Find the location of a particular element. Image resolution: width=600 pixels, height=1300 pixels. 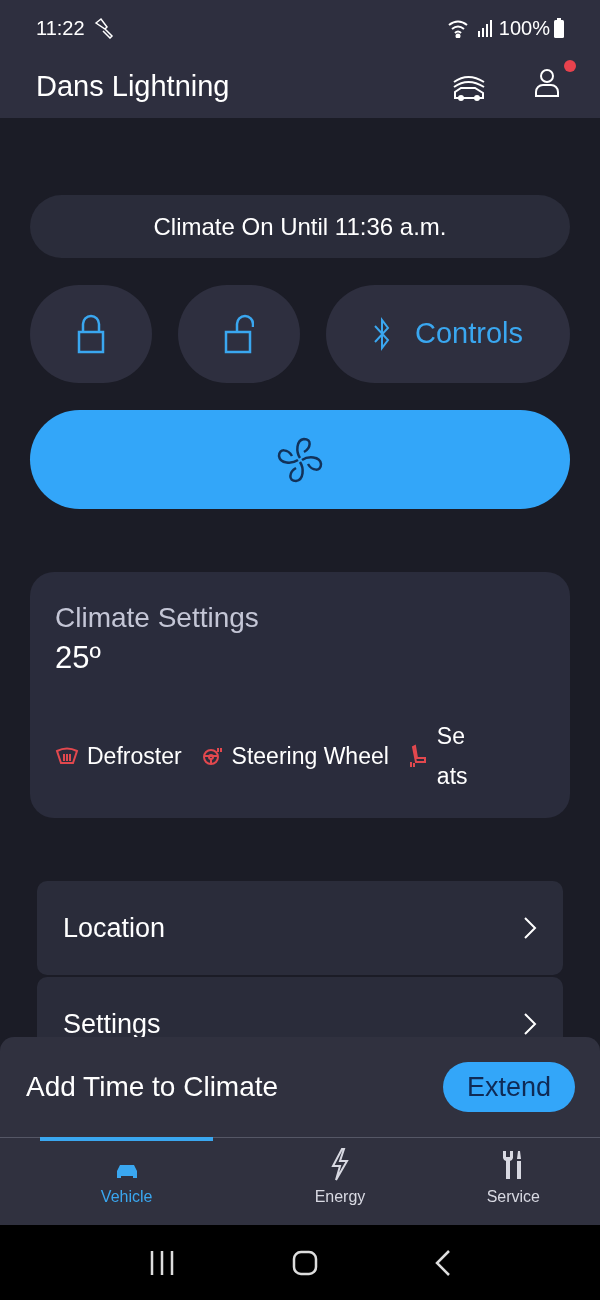

tab: Energy is located at coordinates (340, 1181).